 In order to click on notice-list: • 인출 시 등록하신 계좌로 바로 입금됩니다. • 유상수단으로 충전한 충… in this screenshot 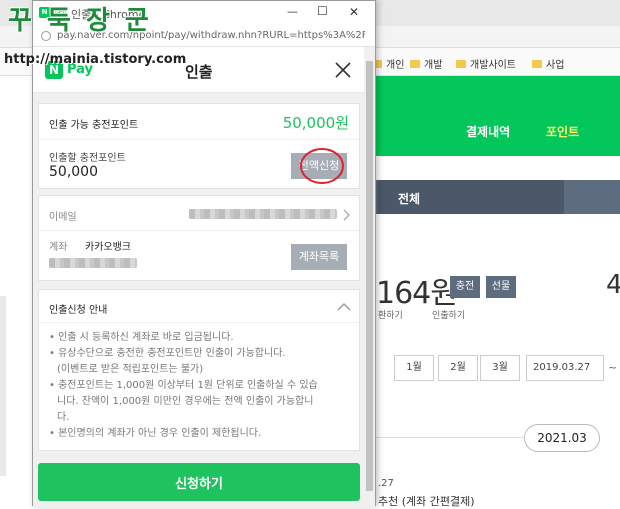, I will do `click(202, 386)`.